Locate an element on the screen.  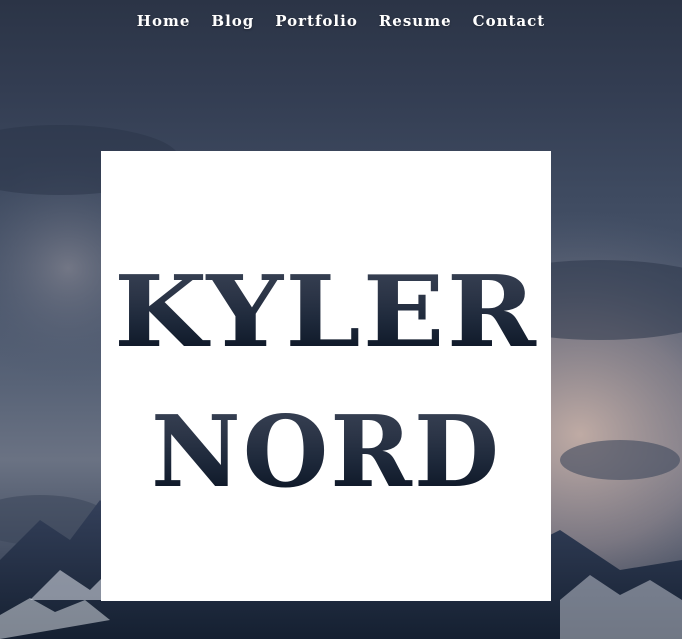
name-line-1: KYLER is located at coordinates (326, 312).